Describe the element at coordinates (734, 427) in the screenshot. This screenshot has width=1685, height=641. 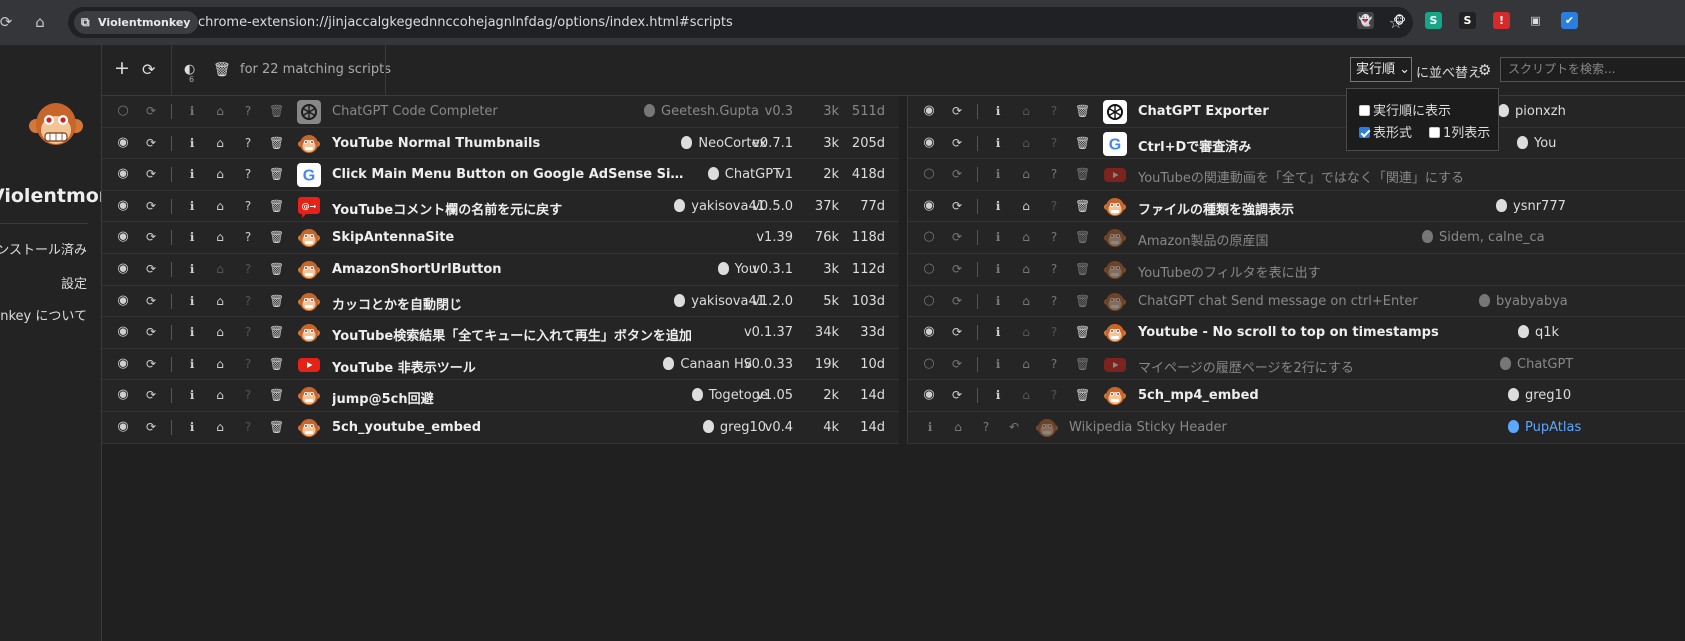
I see `script-author: greg10` at that location.